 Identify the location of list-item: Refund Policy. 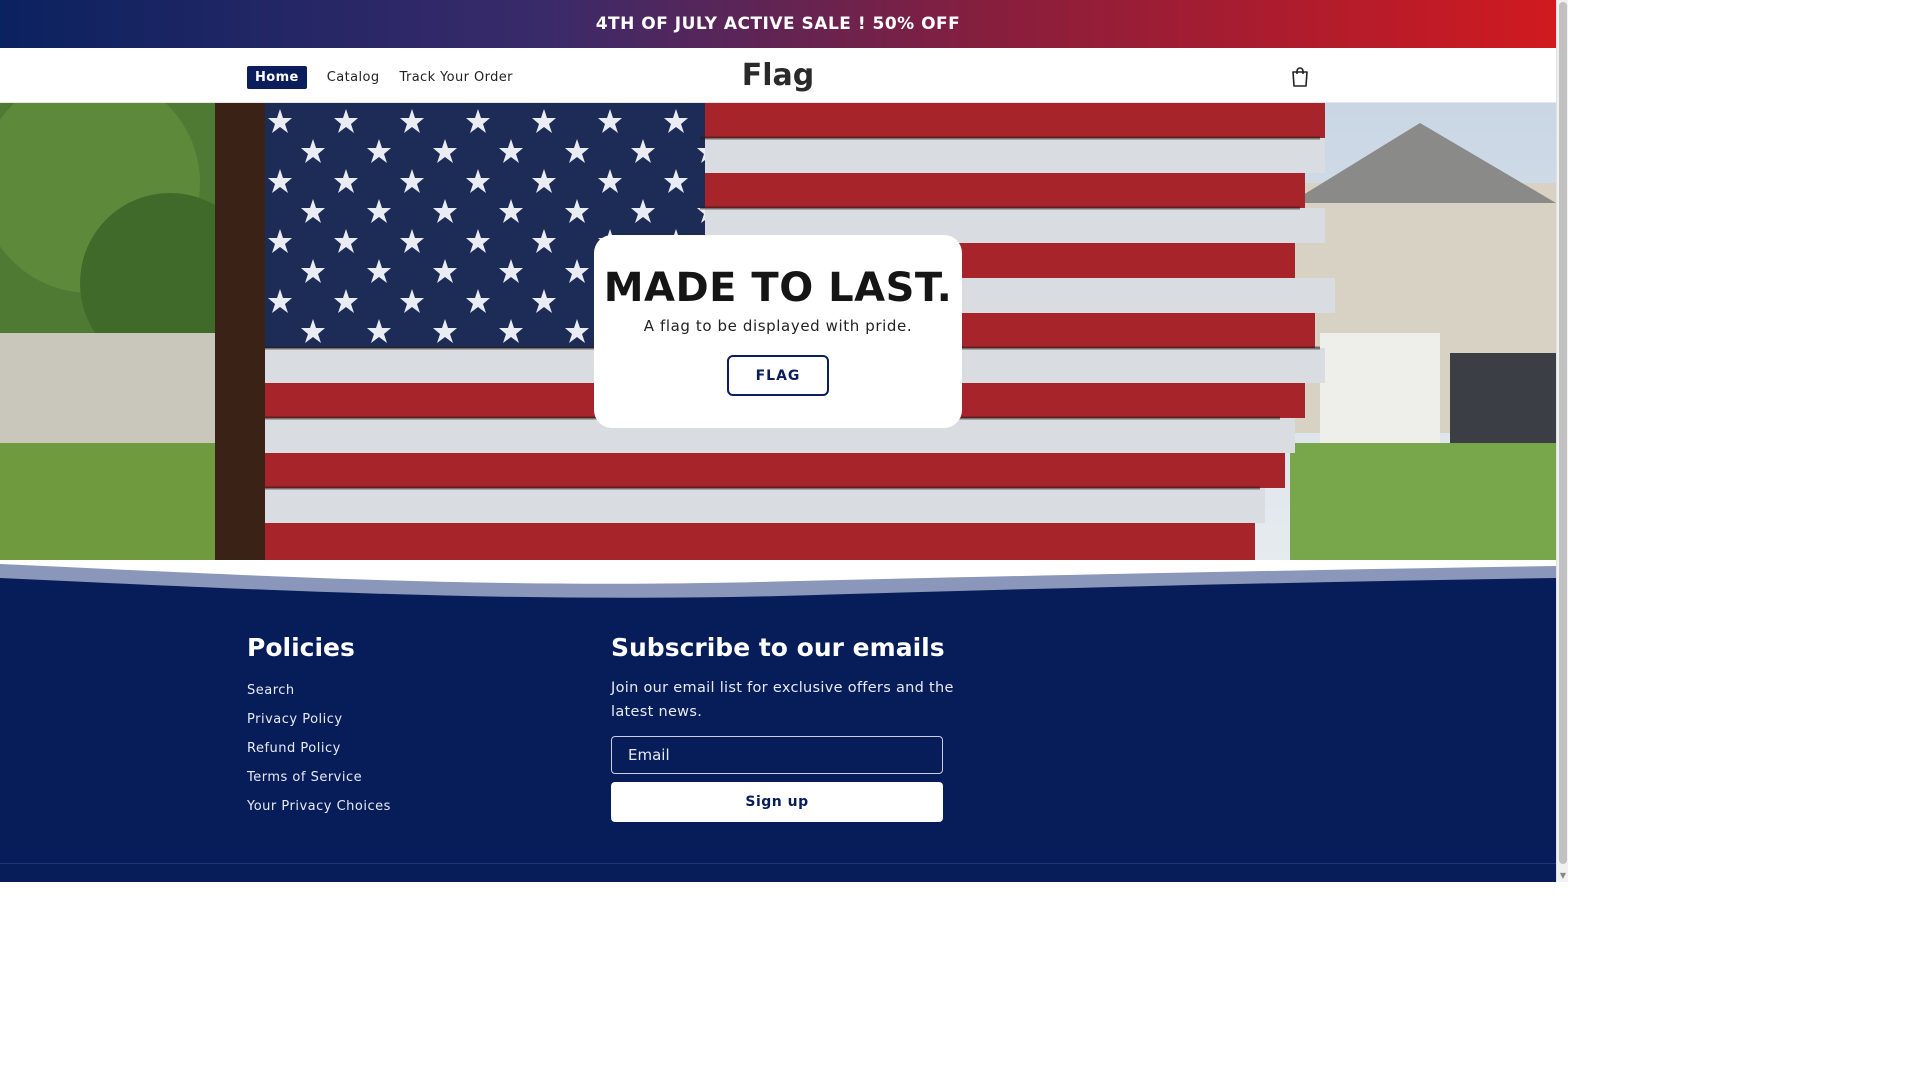
(319, 751).